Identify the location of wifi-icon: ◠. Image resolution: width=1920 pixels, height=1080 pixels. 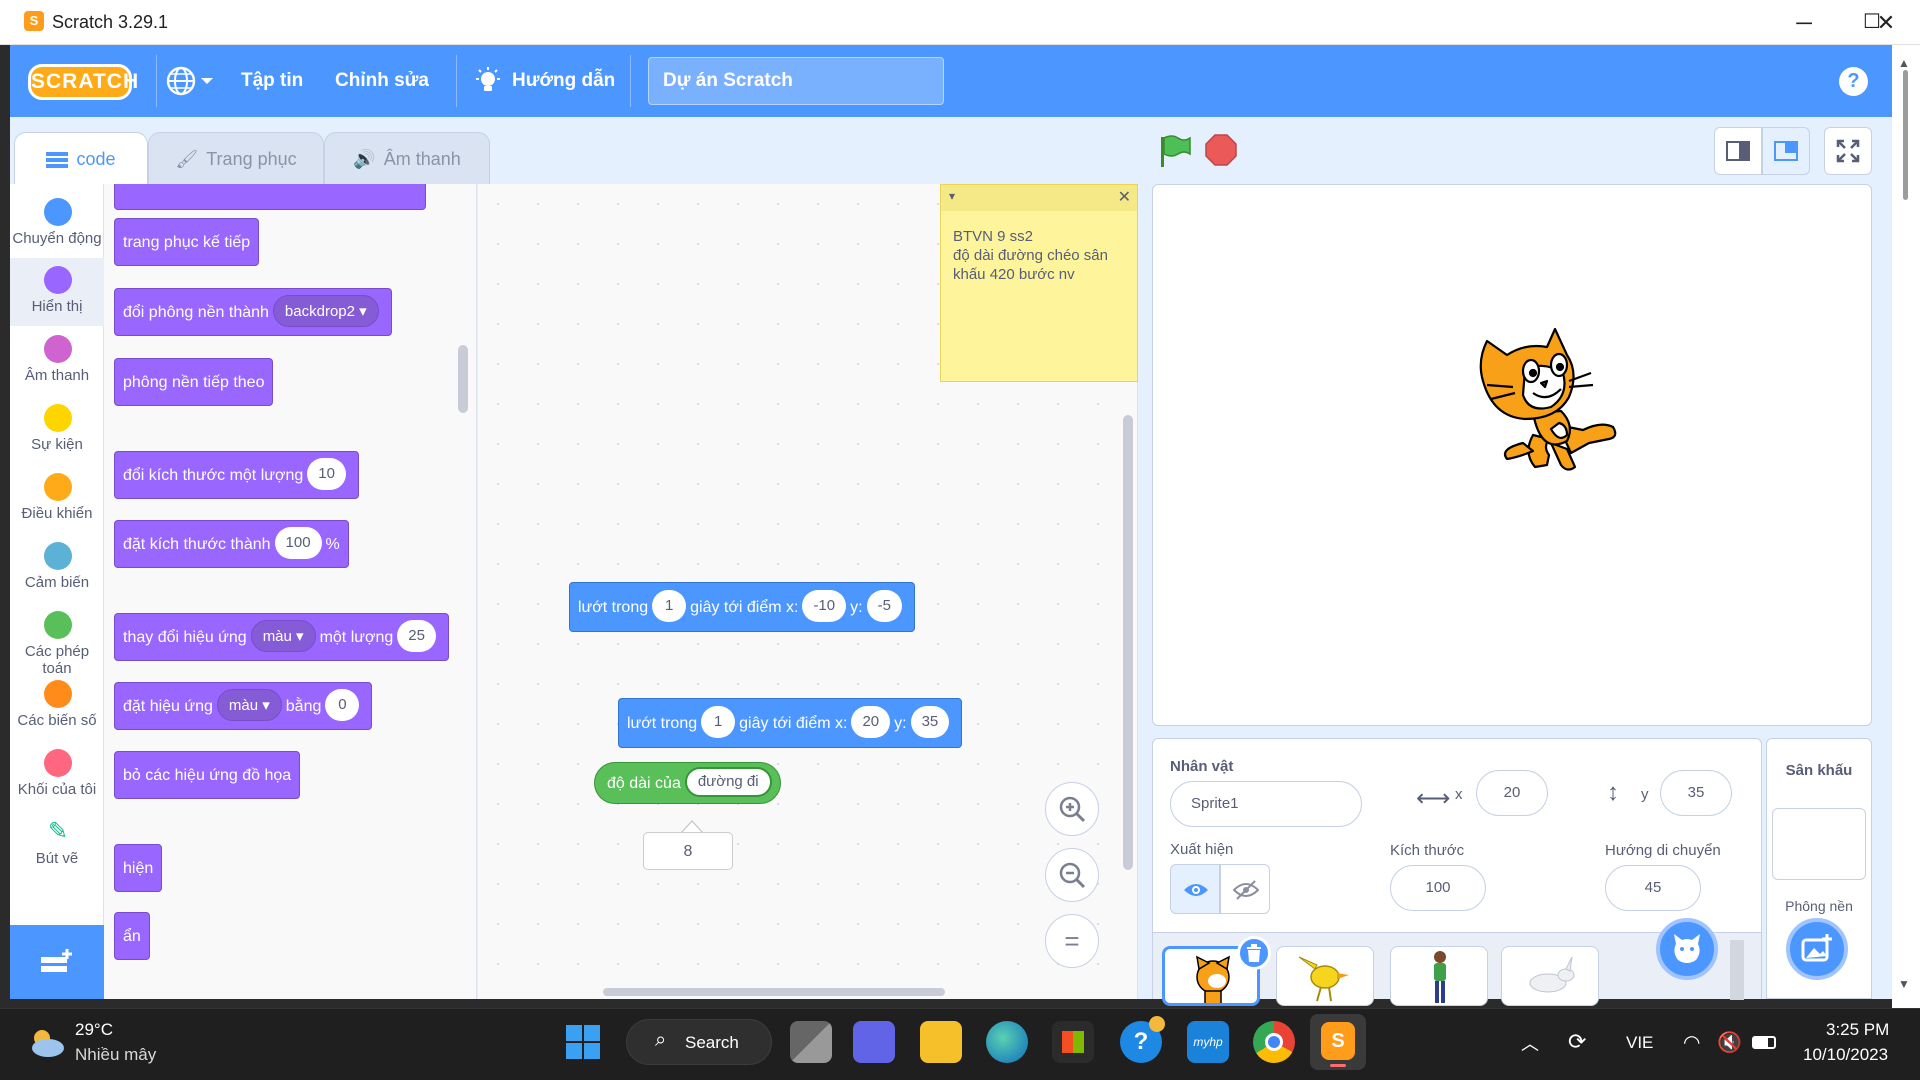
(1691, 1042).